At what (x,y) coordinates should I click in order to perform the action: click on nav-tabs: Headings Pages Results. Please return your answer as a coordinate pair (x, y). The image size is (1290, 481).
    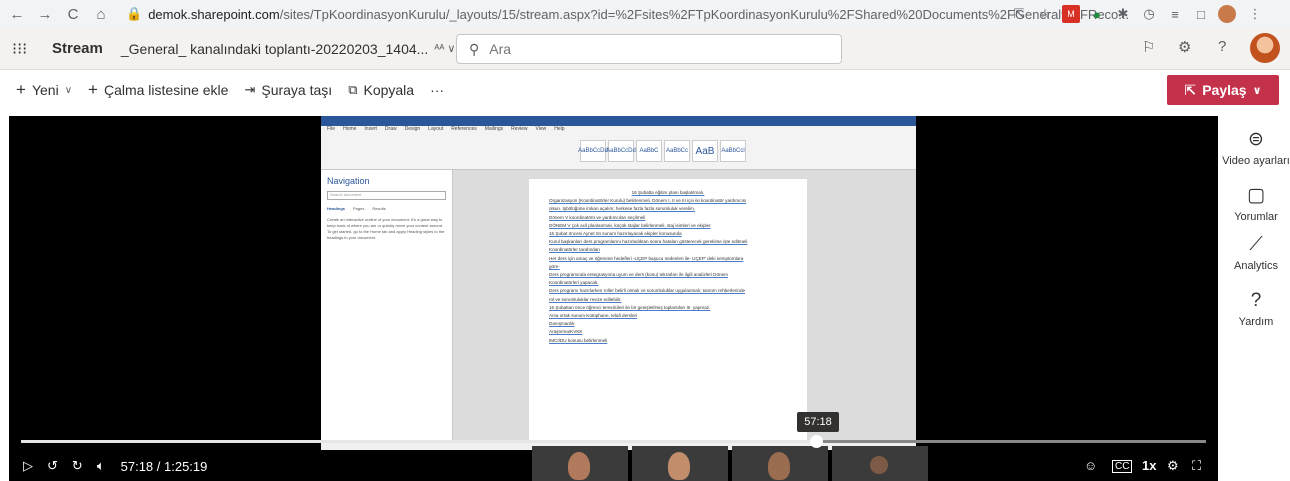
    Looking at the image, I should click on (386, 208).